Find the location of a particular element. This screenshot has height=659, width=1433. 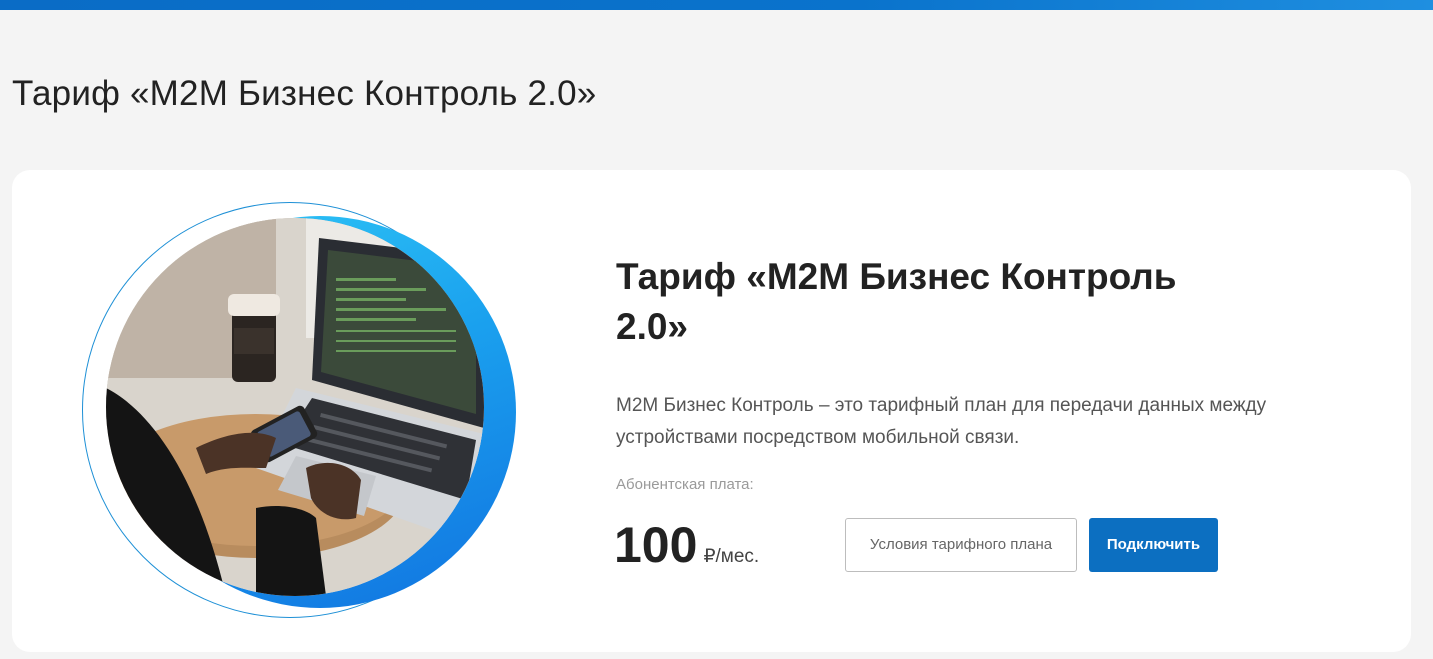

page-title: Тариф «M2M Бизнес Контроль 2.0» is located at coordinates (304, 93).